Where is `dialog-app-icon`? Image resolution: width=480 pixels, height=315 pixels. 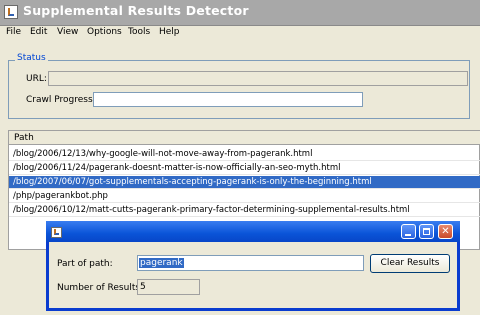 dialog-app-icon is located at coordinates (56, 232).